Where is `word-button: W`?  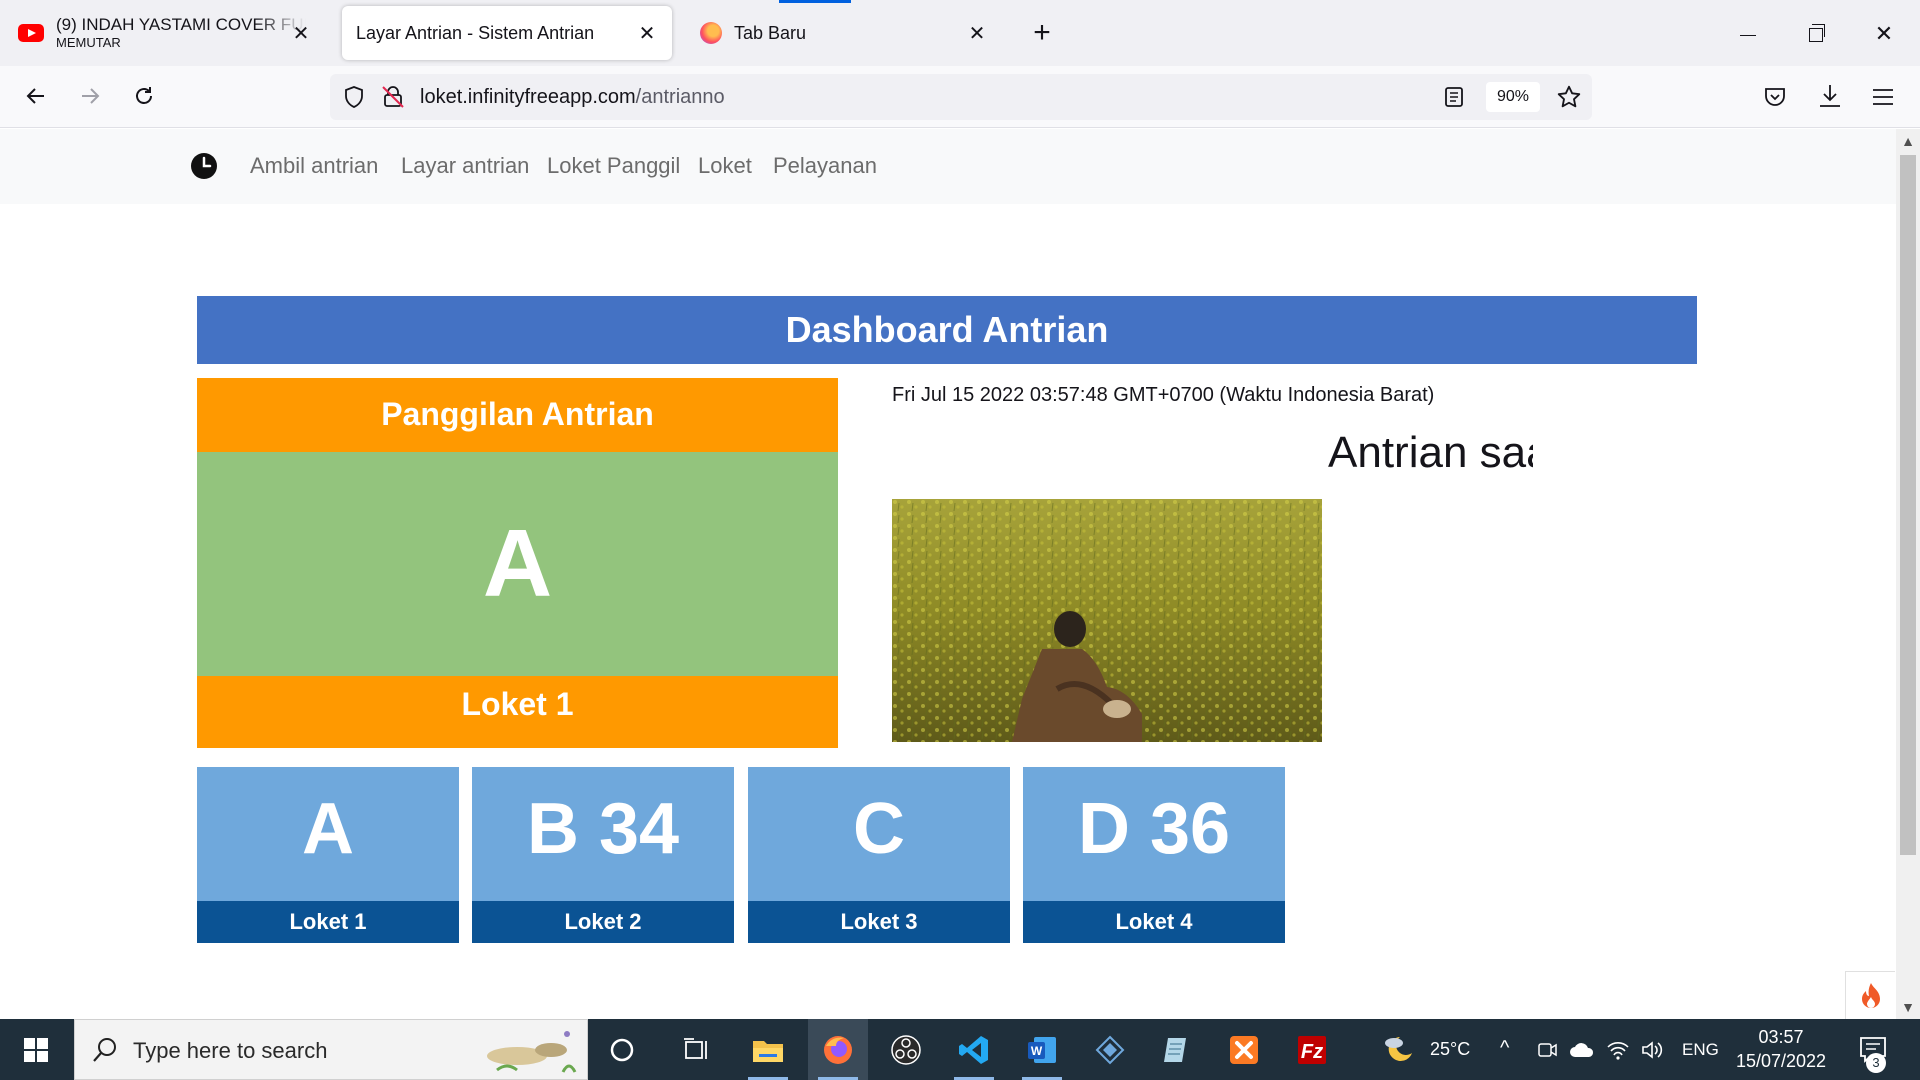 word-button: W is located at coordinates (1042, 1049).